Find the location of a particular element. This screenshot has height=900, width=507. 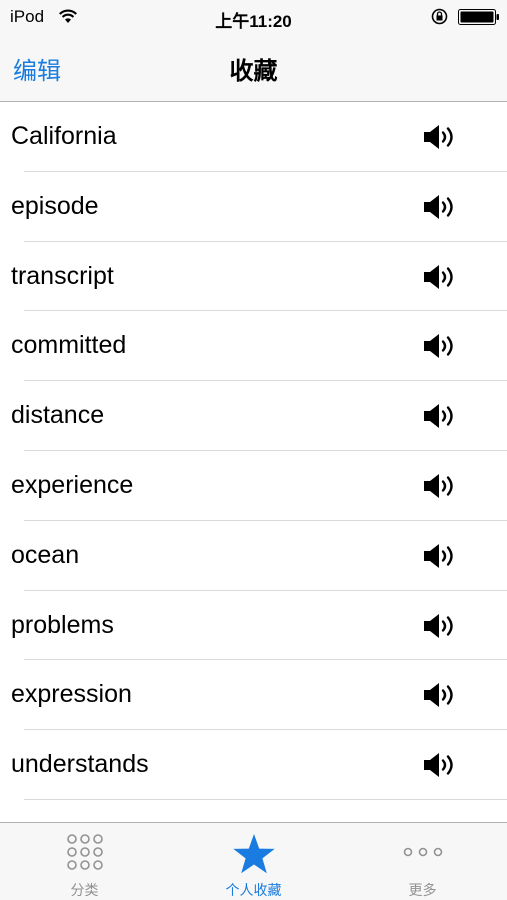

tab-favorites: 个人收藏 is located at coordinates (253, 861).